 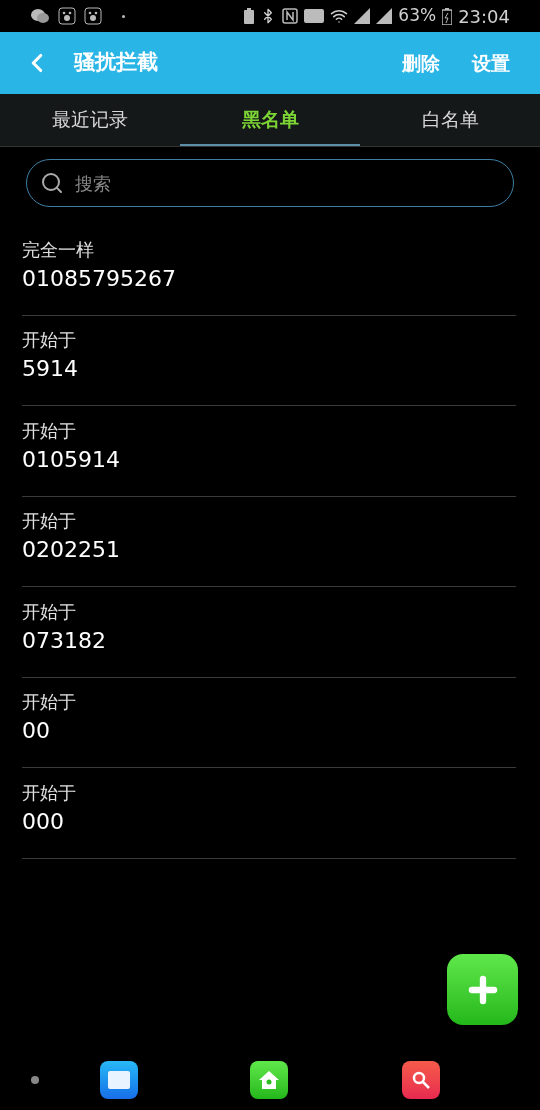 What do you see at coordinates (270, 183) in the screenshot?
I see `search-field: 搜索` at bounding box center [270, 183].